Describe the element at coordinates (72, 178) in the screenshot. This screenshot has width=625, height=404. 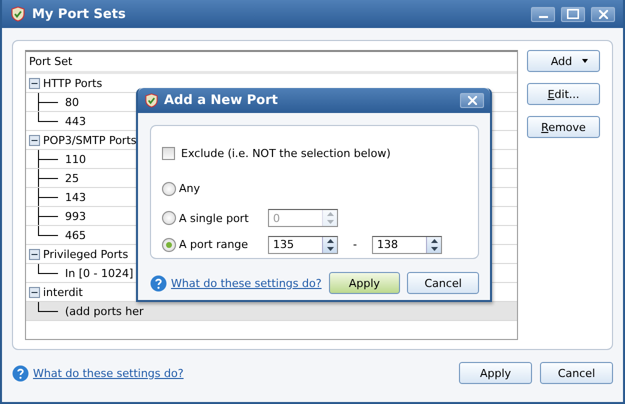
I see `tree-item-label: 25` at that location.